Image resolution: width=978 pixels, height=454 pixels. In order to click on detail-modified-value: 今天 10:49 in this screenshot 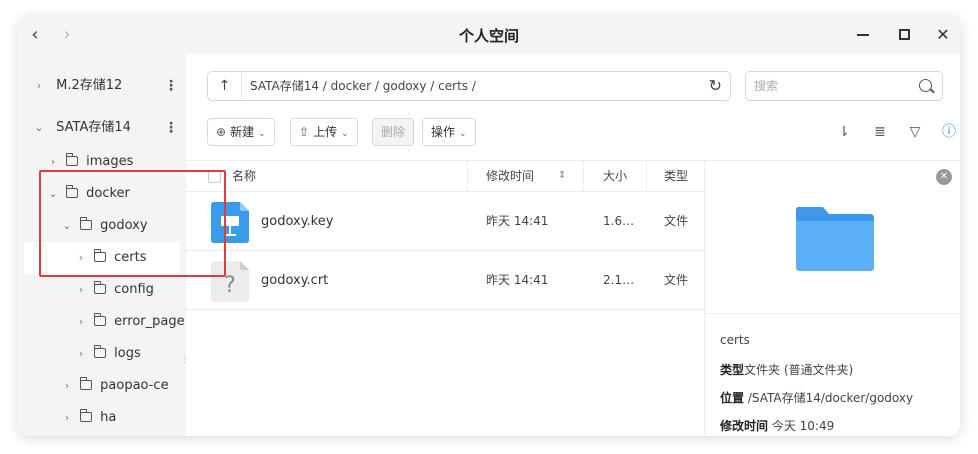, I will do `click(801, 426)`.